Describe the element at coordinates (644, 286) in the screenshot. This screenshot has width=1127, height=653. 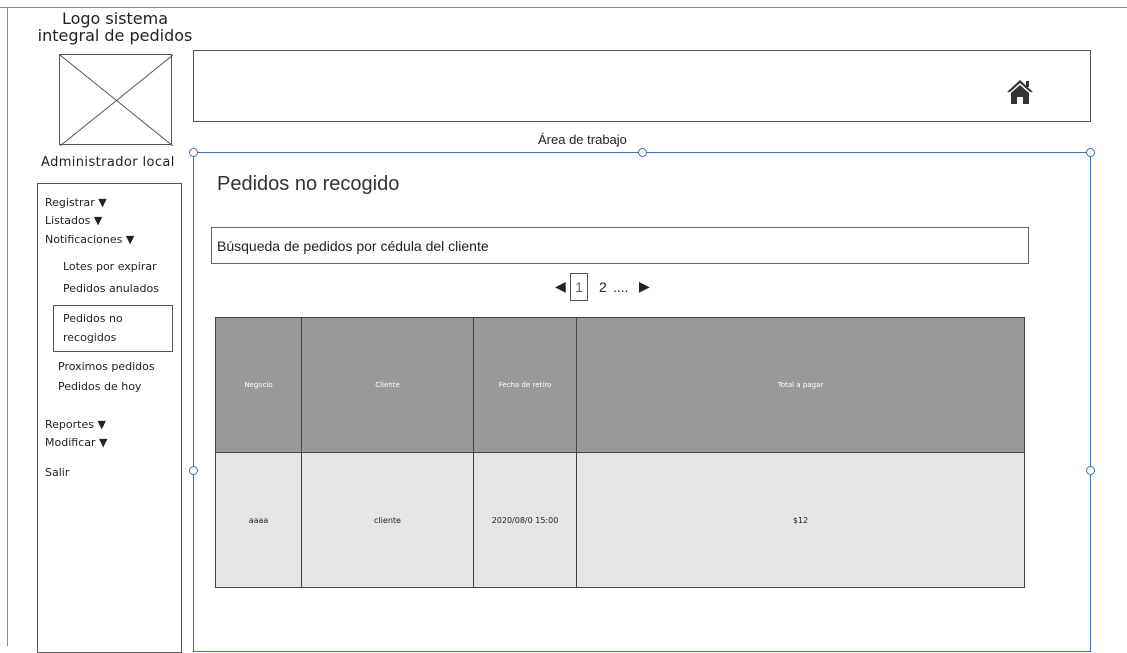
I see `next-page-icon: ▶` at that location.